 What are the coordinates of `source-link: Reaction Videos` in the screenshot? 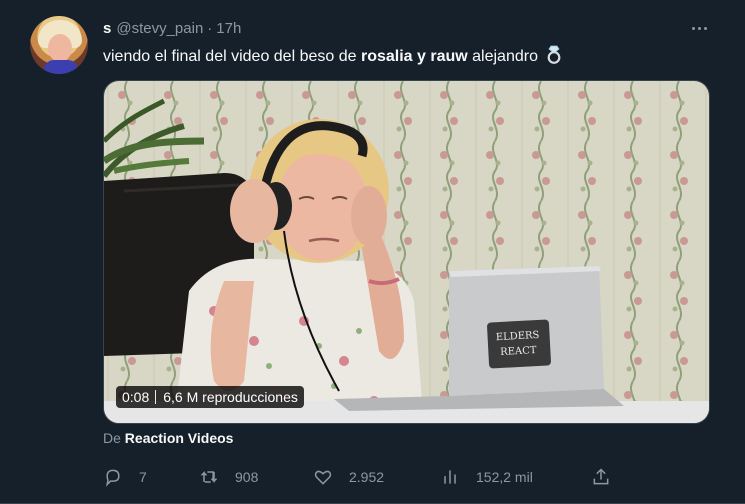 It's located at (179, 438).